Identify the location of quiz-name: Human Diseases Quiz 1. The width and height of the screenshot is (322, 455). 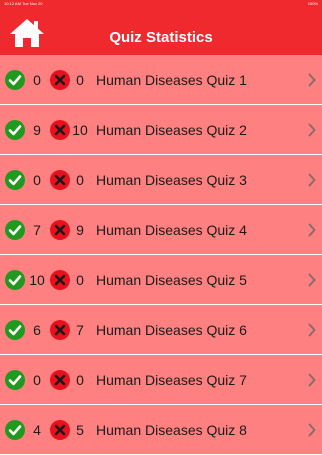
(171, 80).